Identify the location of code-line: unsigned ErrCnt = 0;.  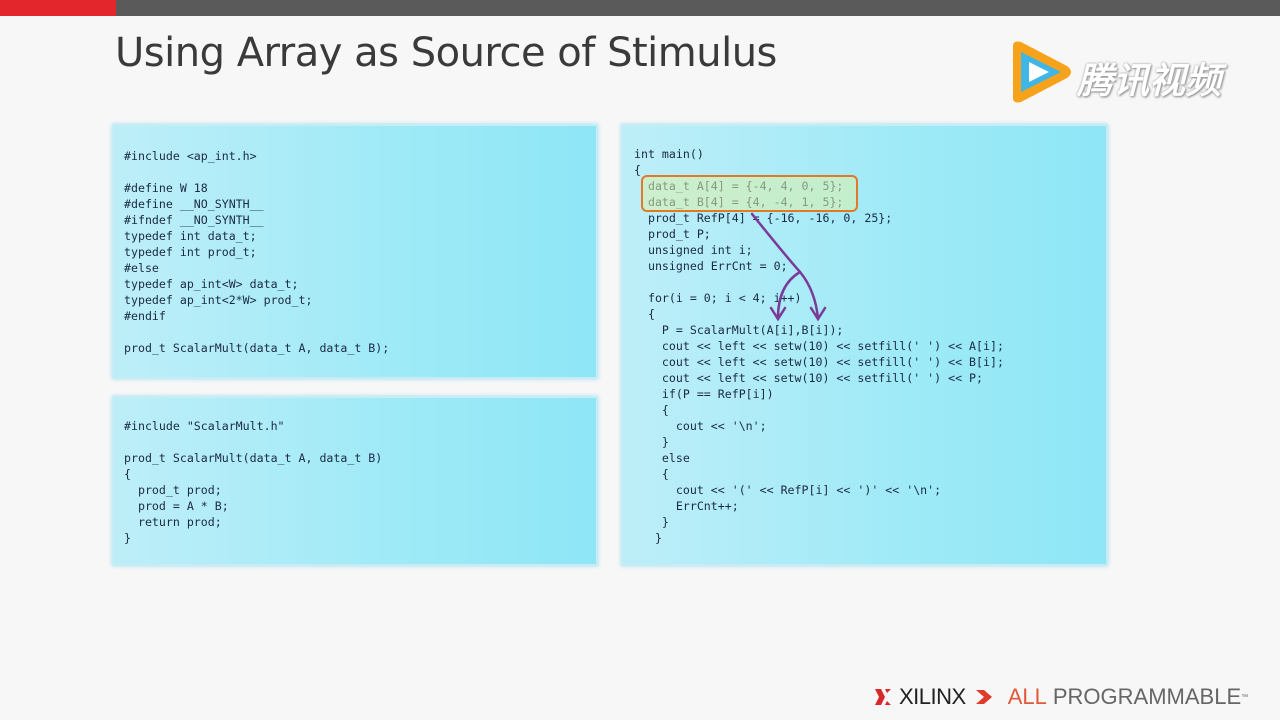
(711, 266).